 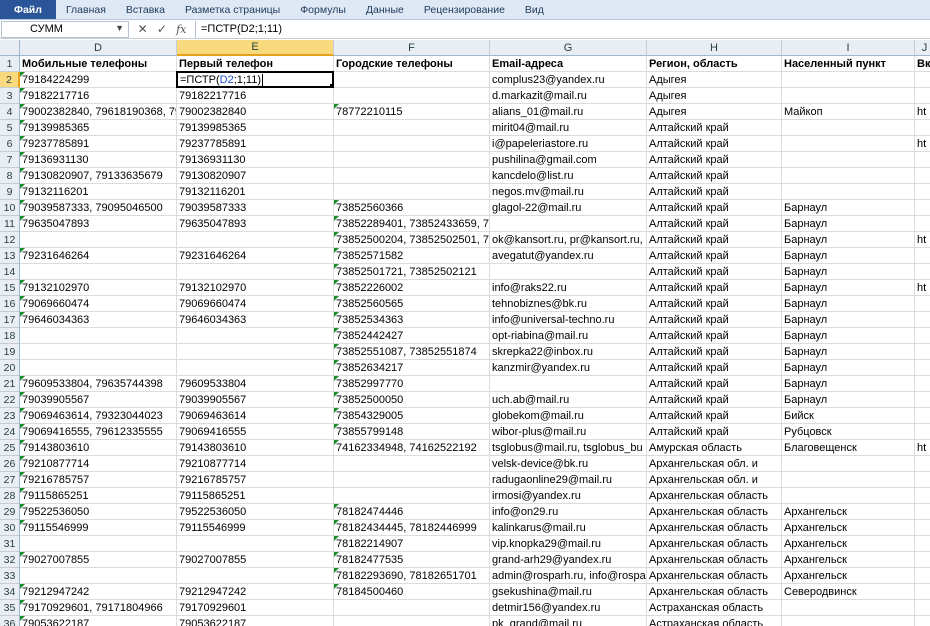 What do you see at coordinates (255, 432) in the screenshot?
I see `table-cell: 79069416555` at bounding box center [255, 432].